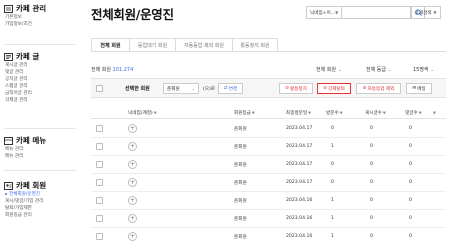  Describe the element at coordinates (423, 13) in the screenshot. I see `detail-search-label: 상세검색` at that location.